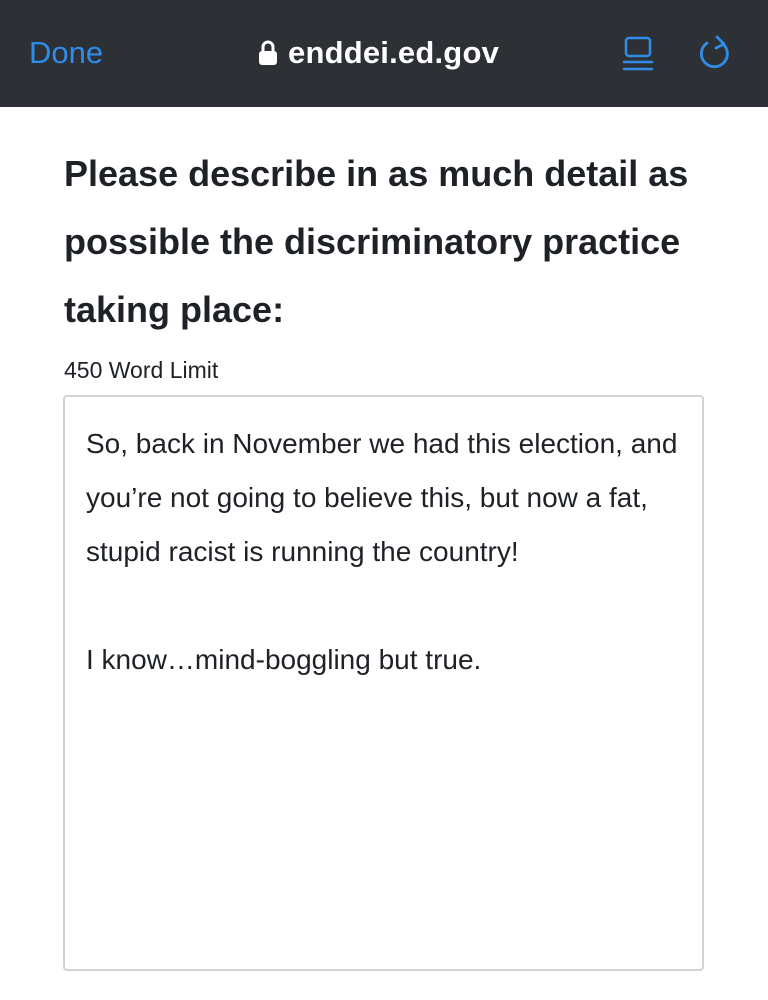 The height and width of the screenshot is (1000, 768). Describe the element at coordinates (715, 53) in the screenshot. I see `reload-icon` at that location.